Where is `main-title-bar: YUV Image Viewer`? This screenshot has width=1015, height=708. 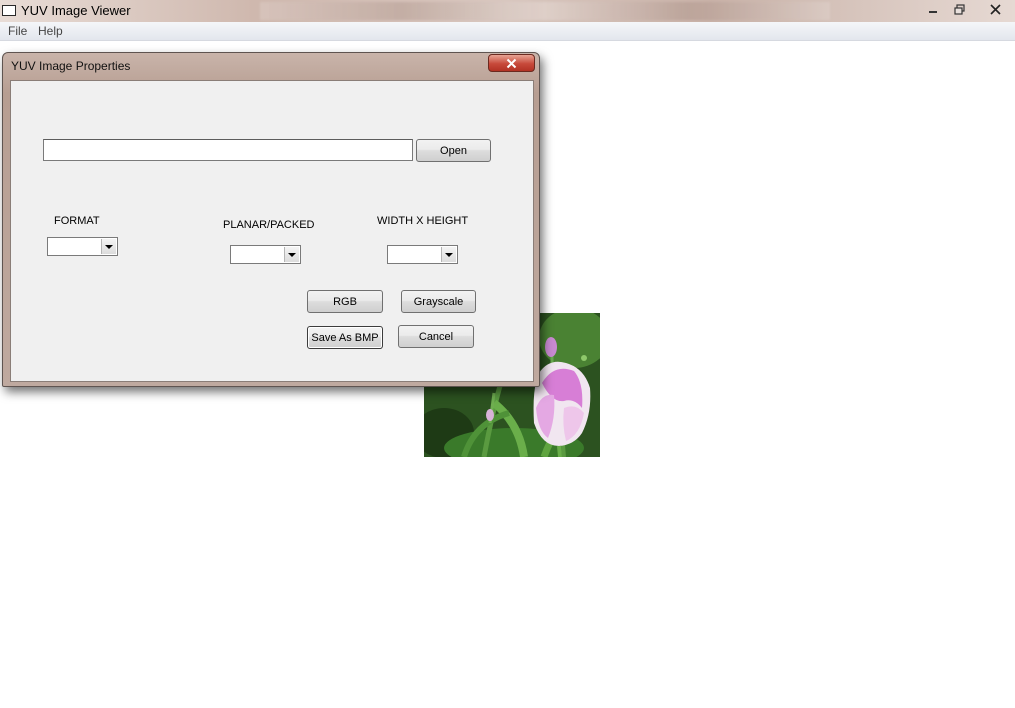
main-title-bar: YUV Image Viewer is located at coordinates (507, 11).